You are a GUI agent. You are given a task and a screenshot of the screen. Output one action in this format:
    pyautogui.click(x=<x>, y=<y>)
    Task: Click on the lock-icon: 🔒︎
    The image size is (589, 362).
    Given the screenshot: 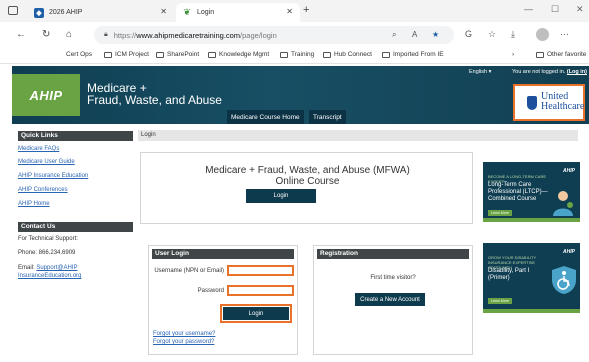 What is the action you would take?
    pyautogui.click(x=106, y=35)
    